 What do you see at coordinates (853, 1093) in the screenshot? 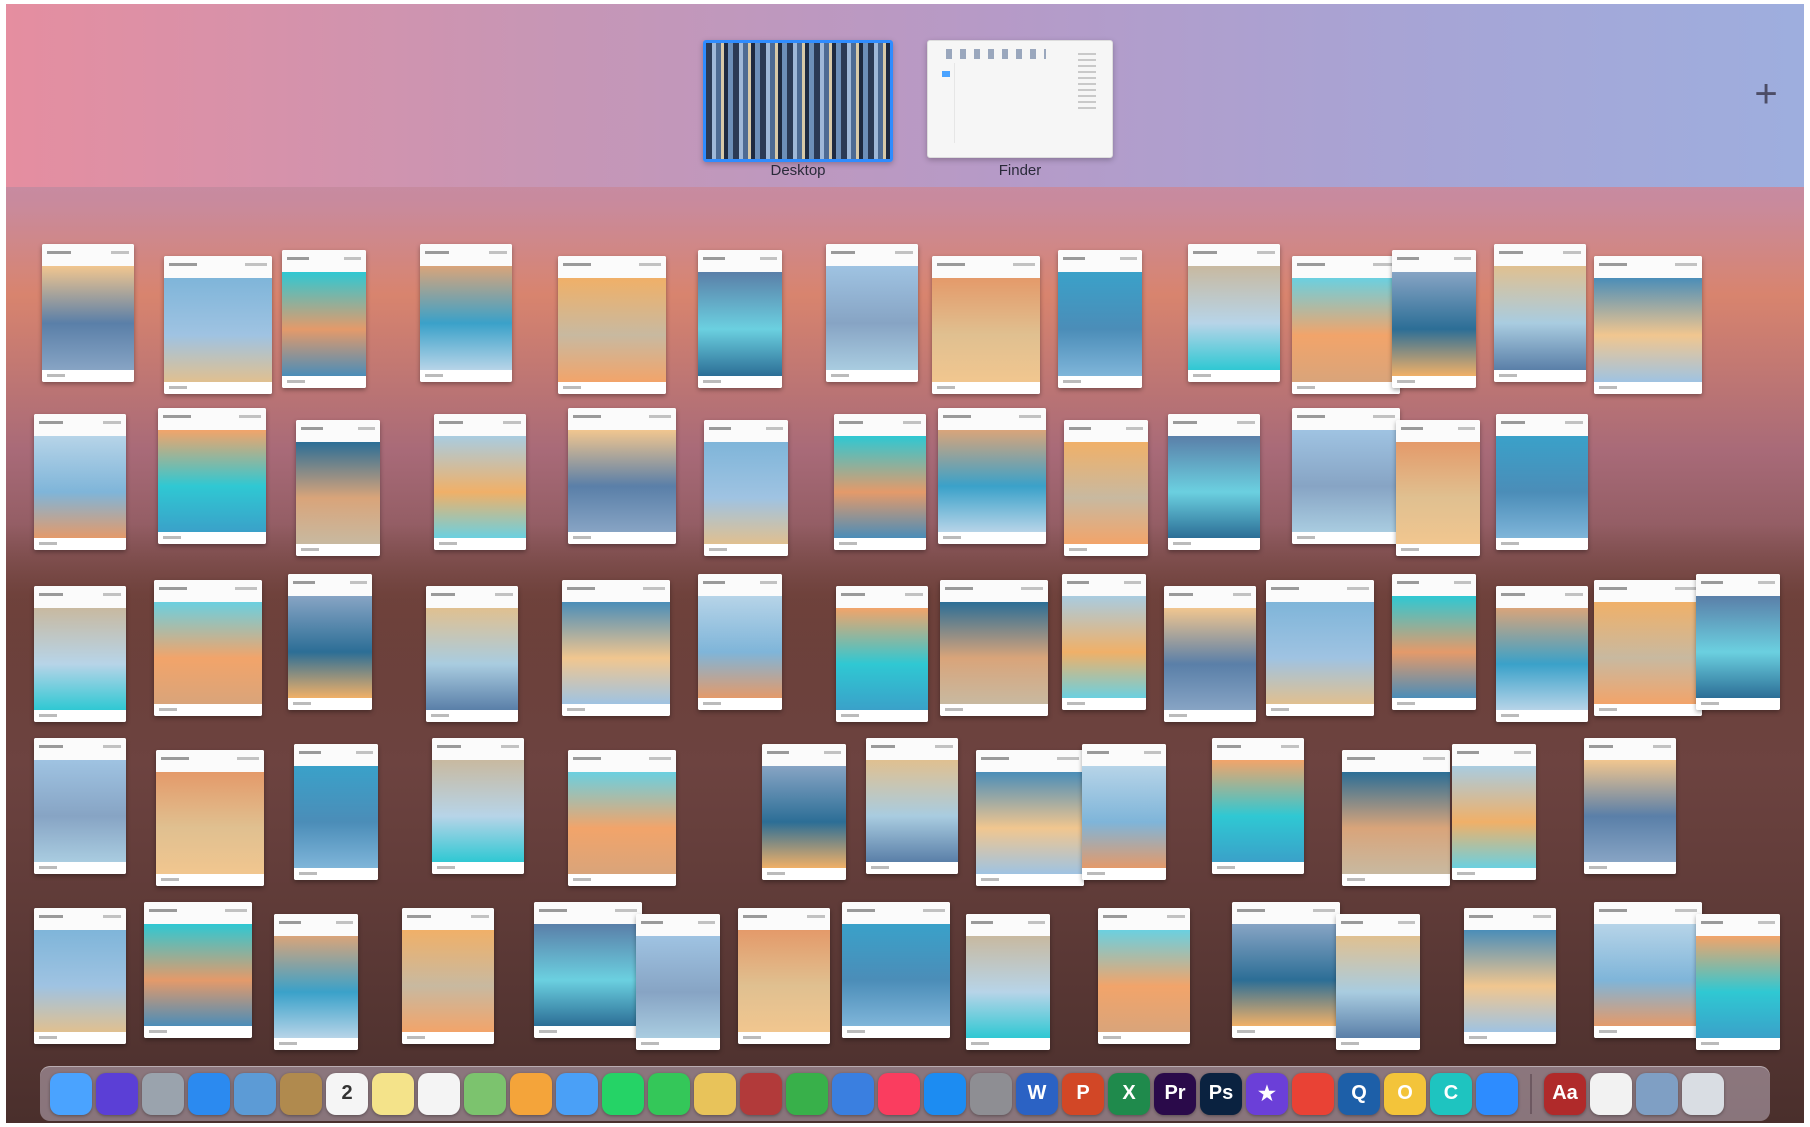
I see `keynote-icon` at bounding box center [853, 1093].